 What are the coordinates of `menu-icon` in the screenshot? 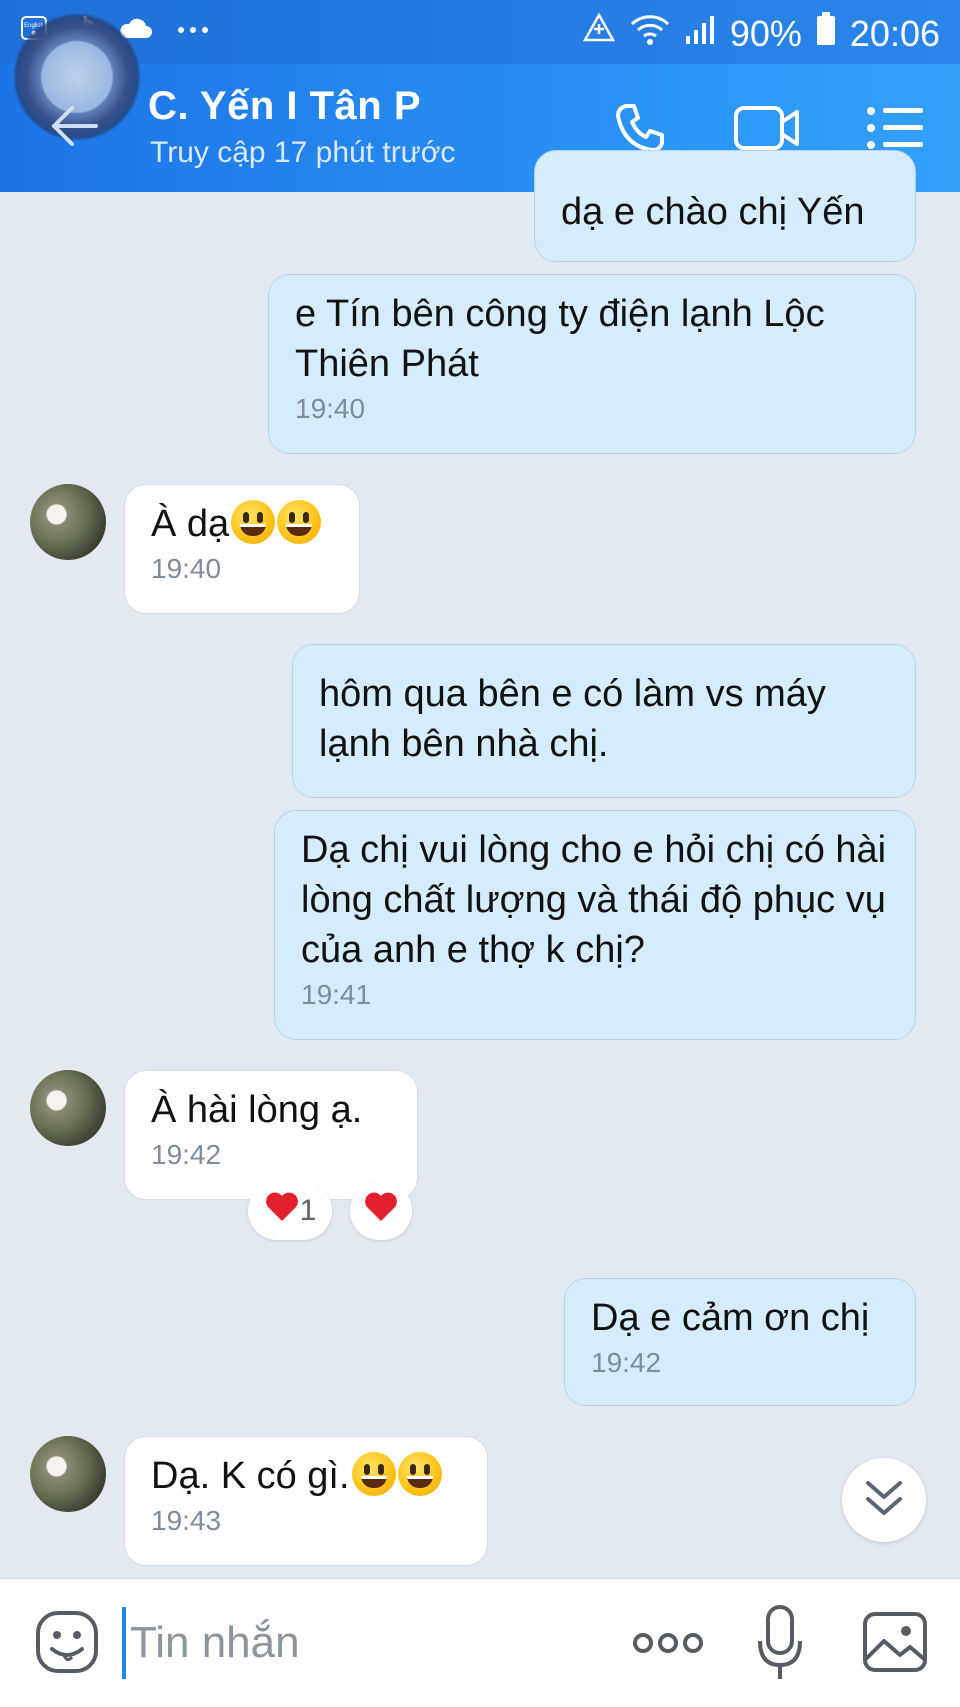 It's located at (895, 128).